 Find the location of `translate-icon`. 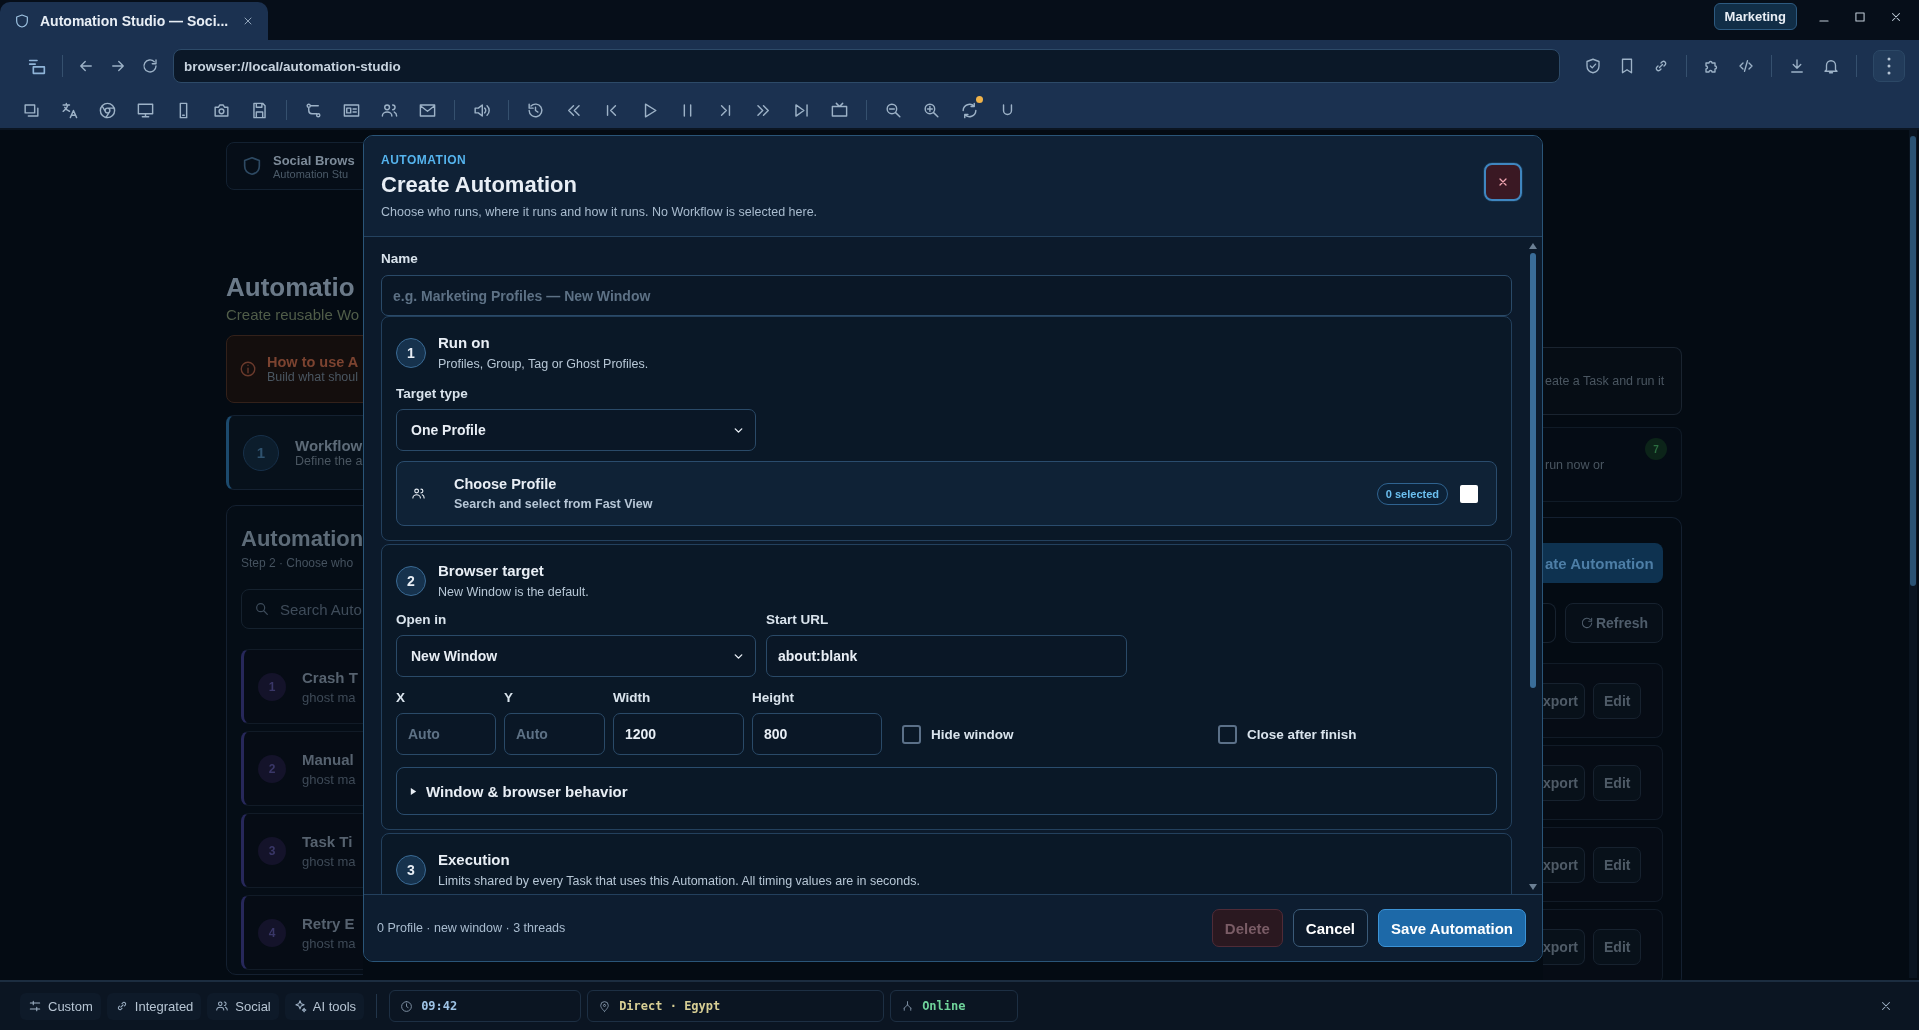

translate-icon is located at coordinates (69, 110).